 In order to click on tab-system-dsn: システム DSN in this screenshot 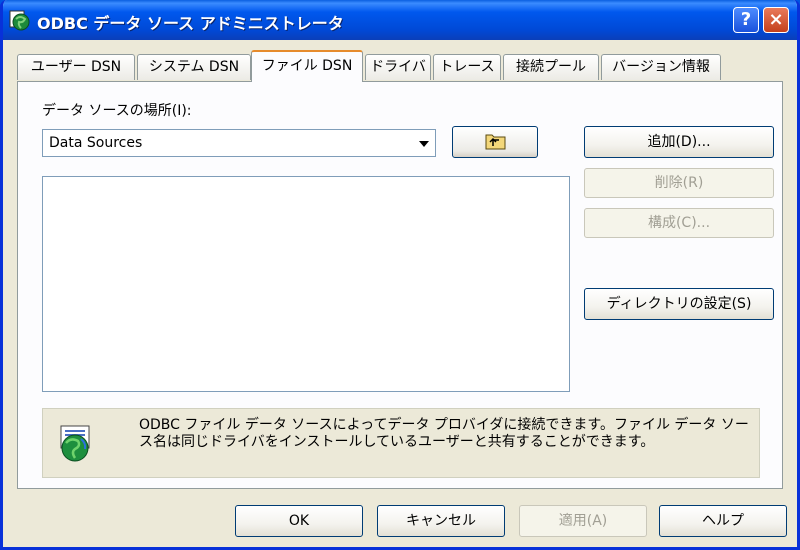, I will do `click(194, 67)`.